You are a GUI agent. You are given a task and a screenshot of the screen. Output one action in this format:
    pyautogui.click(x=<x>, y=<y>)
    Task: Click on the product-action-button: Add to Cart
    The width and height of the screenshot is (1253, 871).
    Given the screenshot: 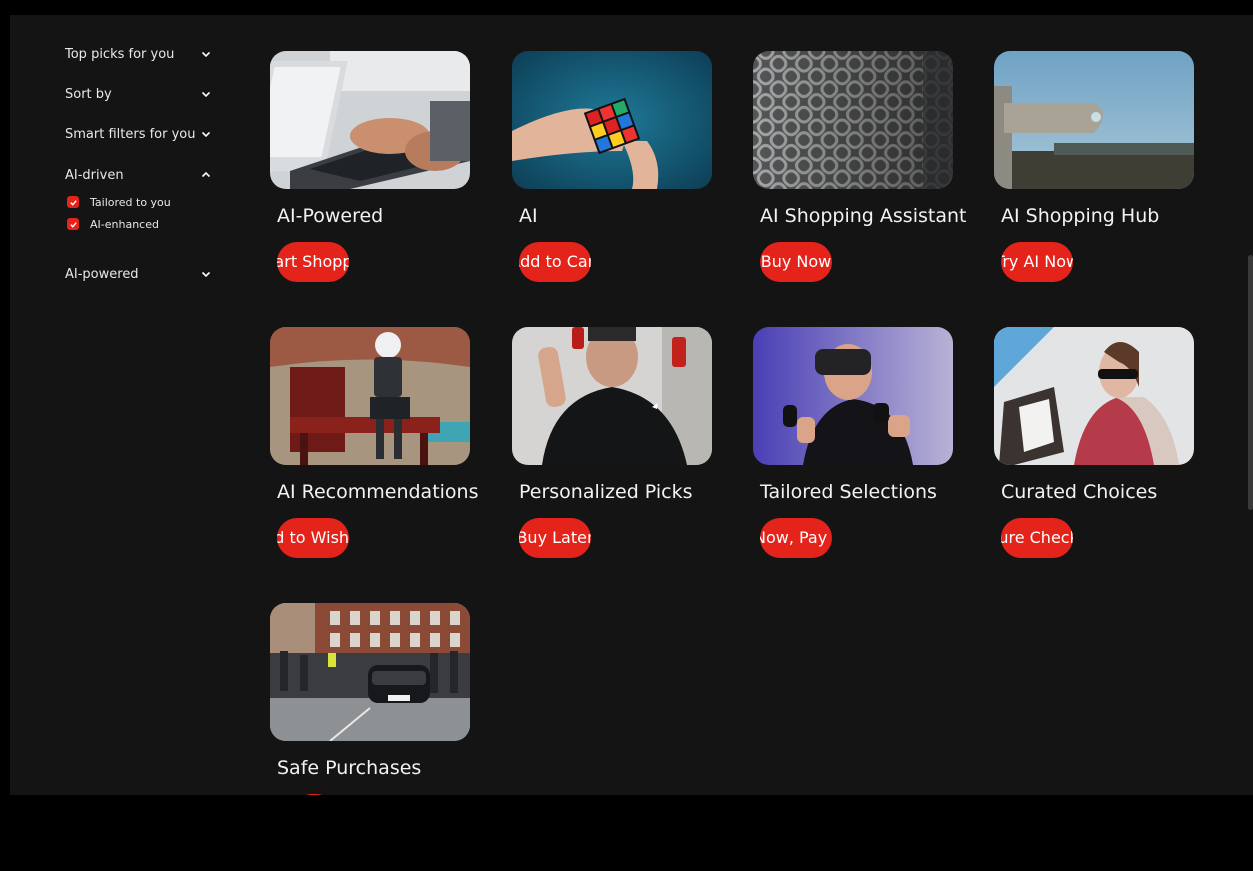 What is the action you would take?
    pyautogui.click(x=555, y=262)
    